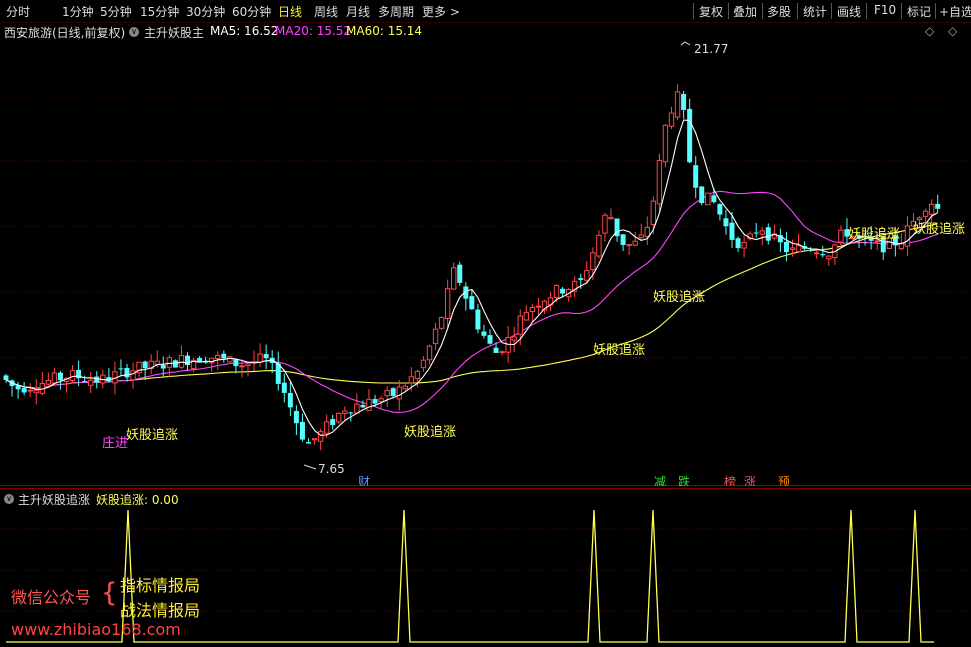  I want to click on multi-stock-button: 多股, so click(779, 11).